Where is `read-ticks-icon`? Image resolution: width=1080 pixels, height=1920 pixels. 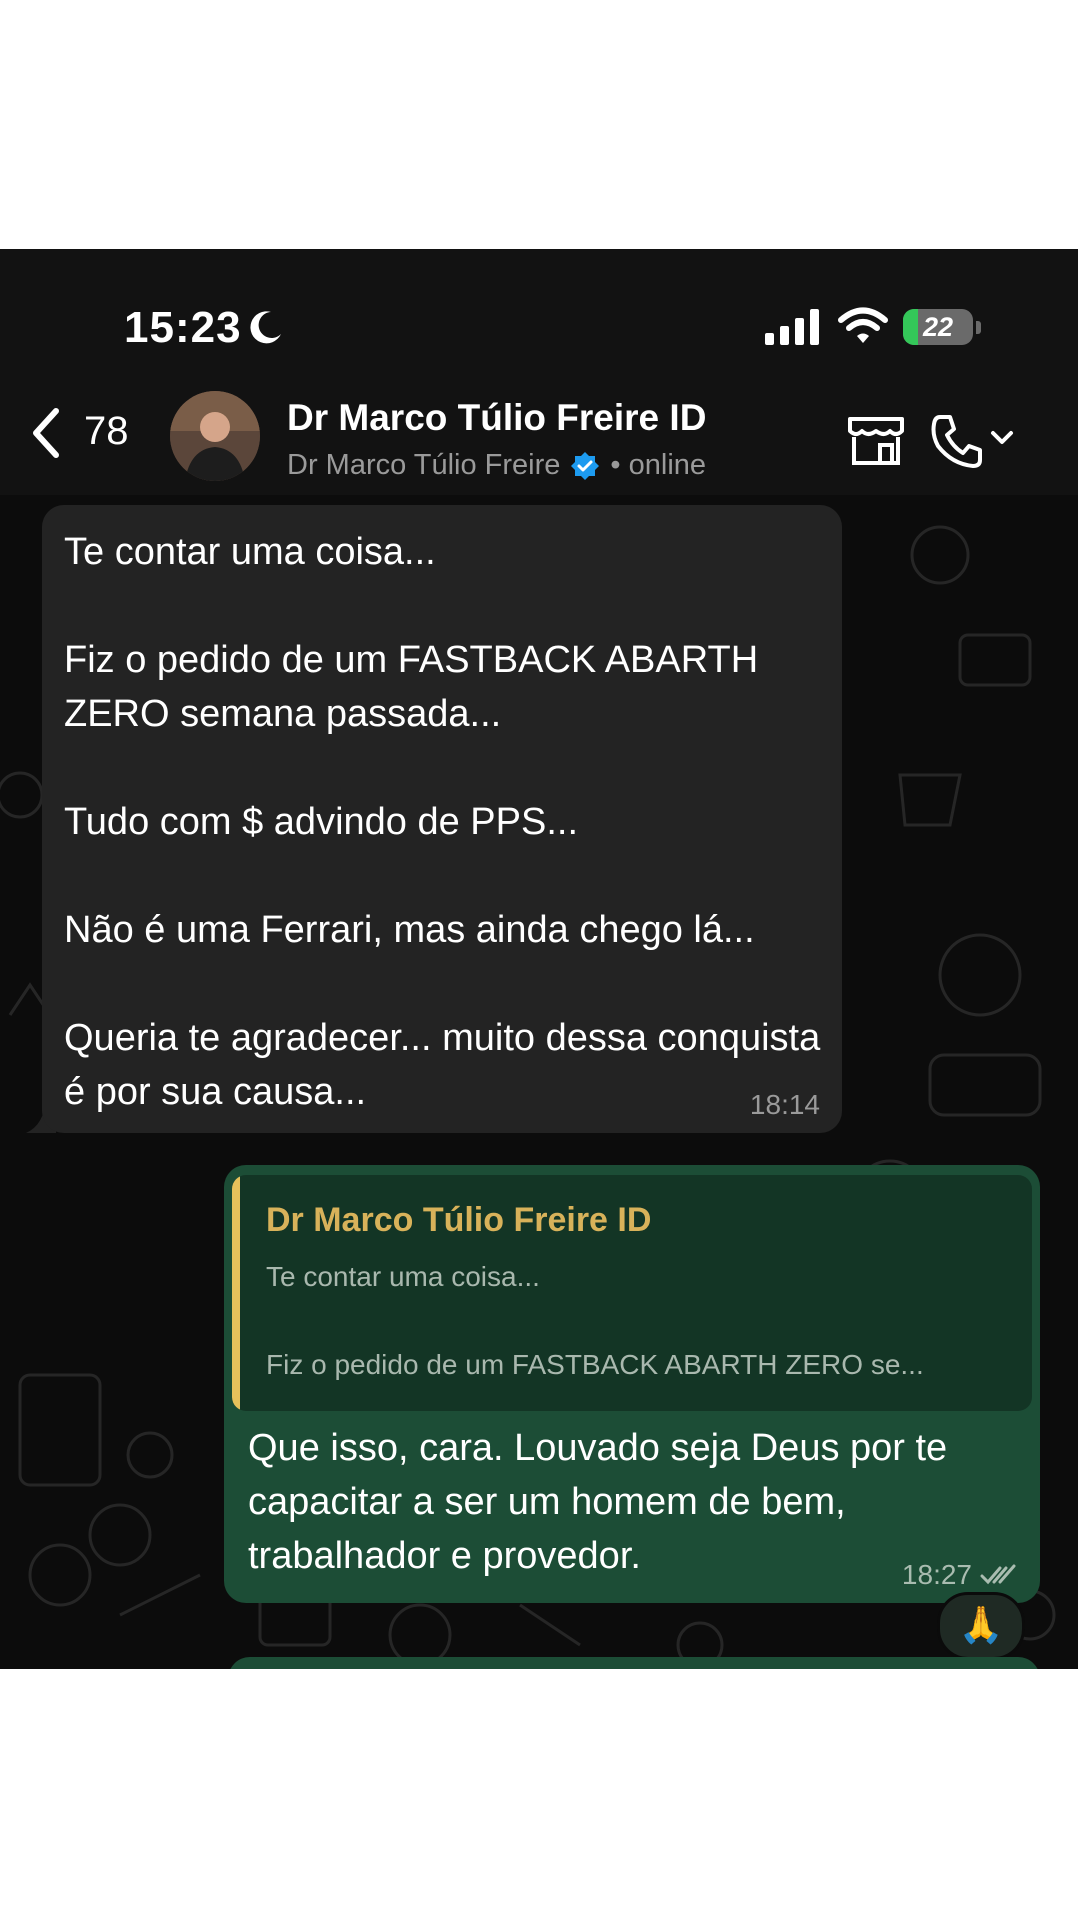
read-ticks-icon is located at coordinates (998, 1574).